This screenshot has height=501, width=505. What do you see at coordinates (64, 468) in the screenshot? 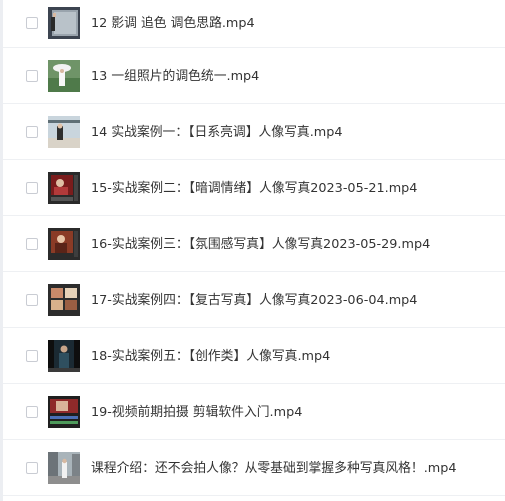
I see `street-portrait-thumbnail-icon` at bounding box center [64, 468].